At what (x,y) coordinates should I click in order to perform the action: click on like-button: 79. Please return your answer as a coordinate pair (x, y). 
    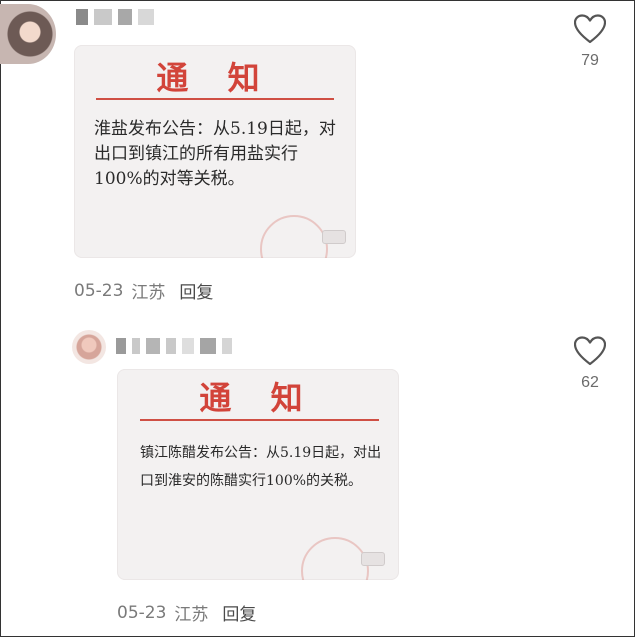
    Looking at the image, I should click on (590, 42).